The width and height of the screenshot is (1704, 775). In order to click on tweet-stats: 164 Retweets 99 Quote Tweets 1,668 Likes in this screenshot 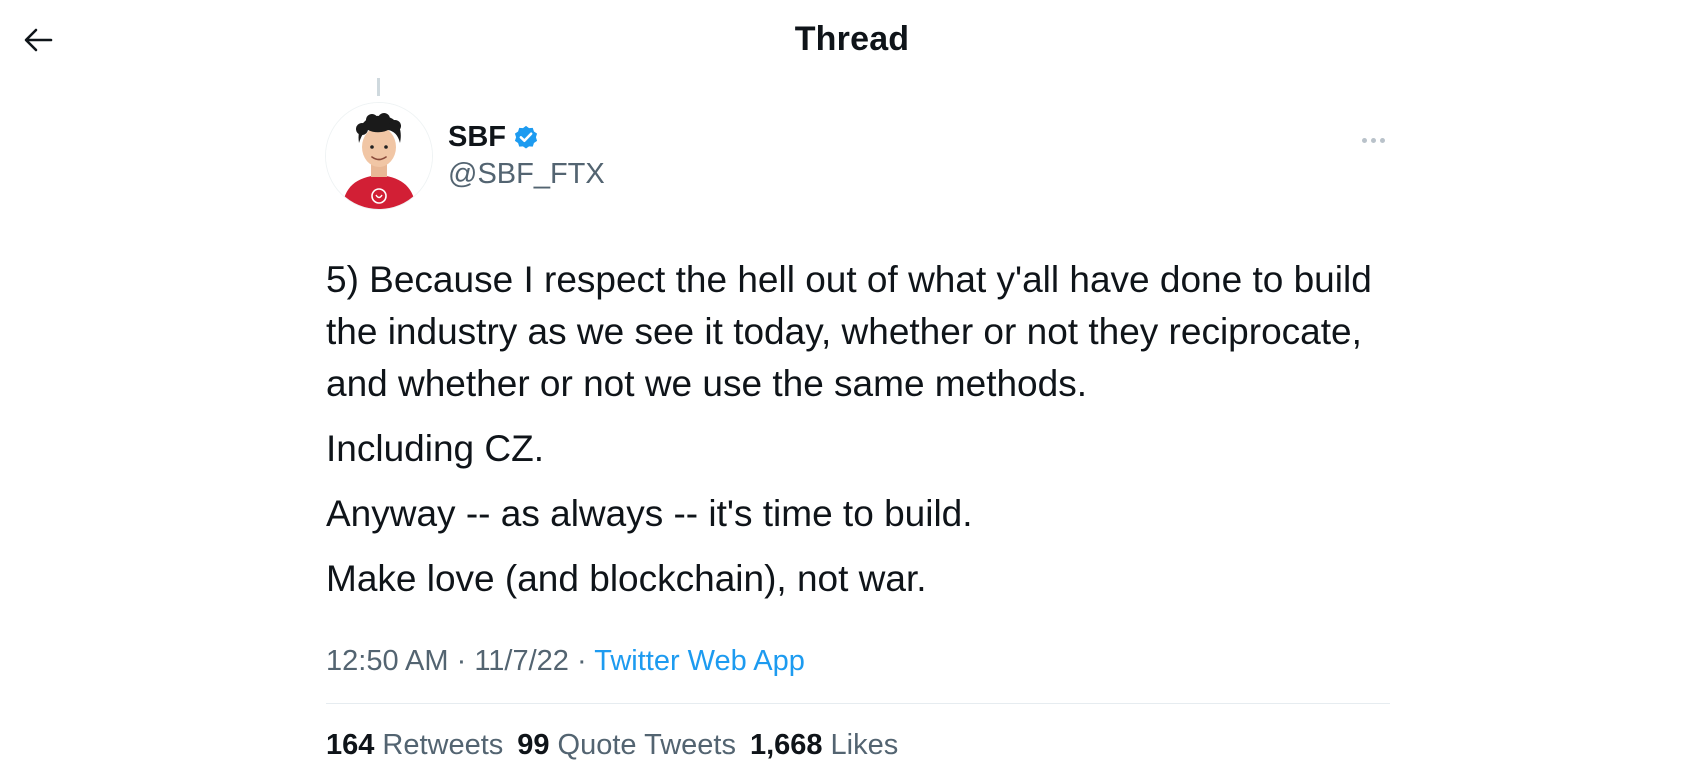, I will do `click(612, 745)`.